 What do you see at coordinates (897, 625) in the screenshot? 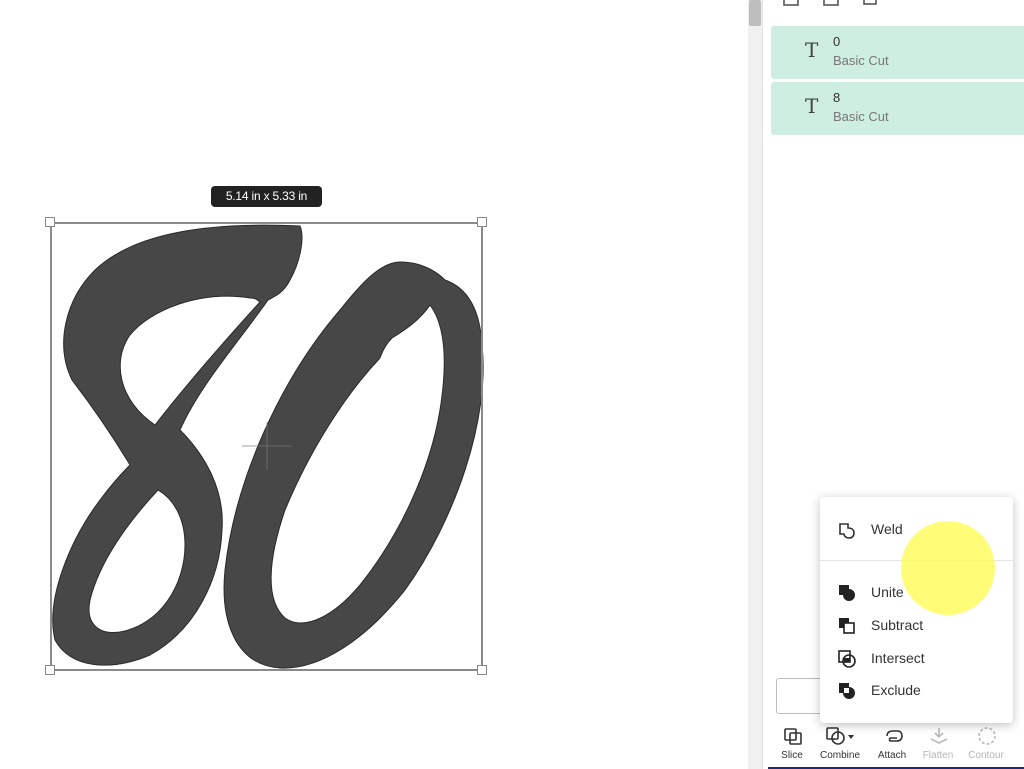
I see `menu-item-label: Subtract` at bounding box center [897, 625].